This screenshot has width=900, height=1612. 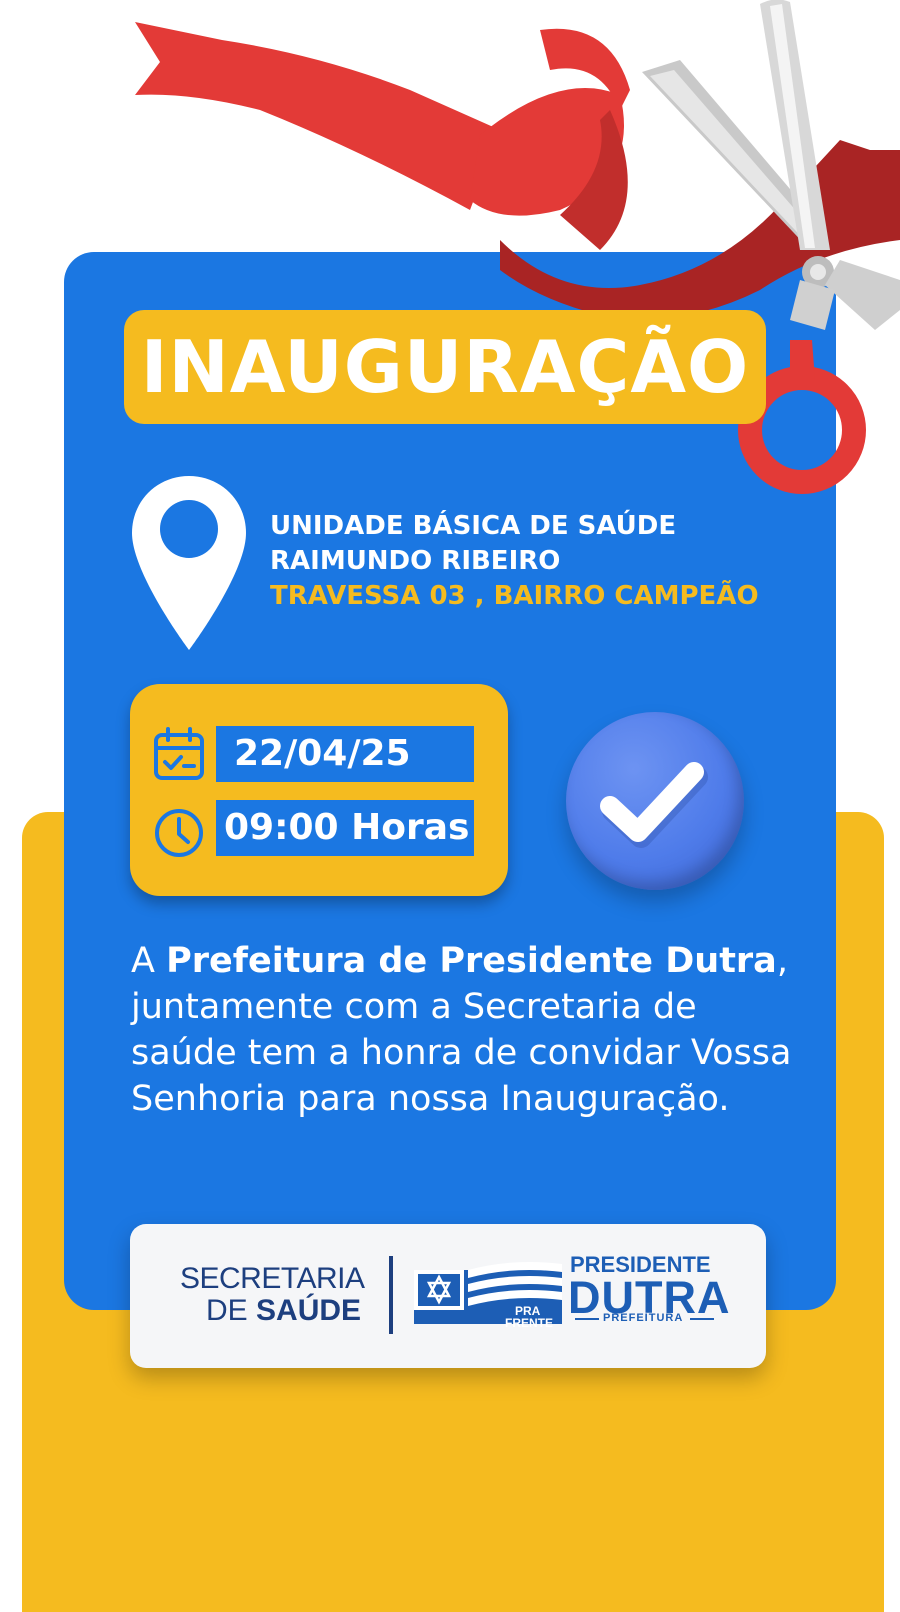 I want to click on location-name-line2: RAIMUNDO RIBEIRO, so click(x=415, y=561).